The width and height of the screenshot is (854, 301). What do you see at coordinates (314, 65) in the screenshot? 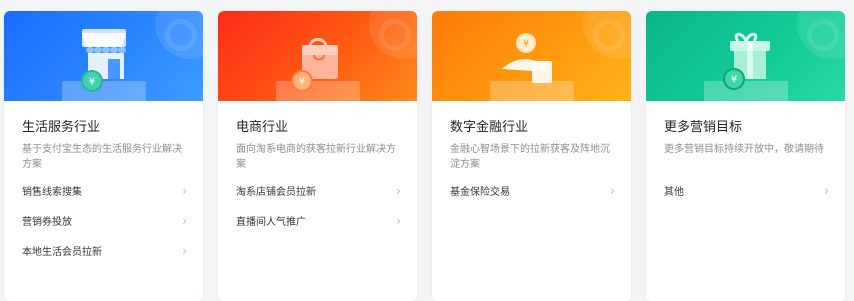
I see `shopping-bag-icon: ¥` at bounding box center [314, 65].